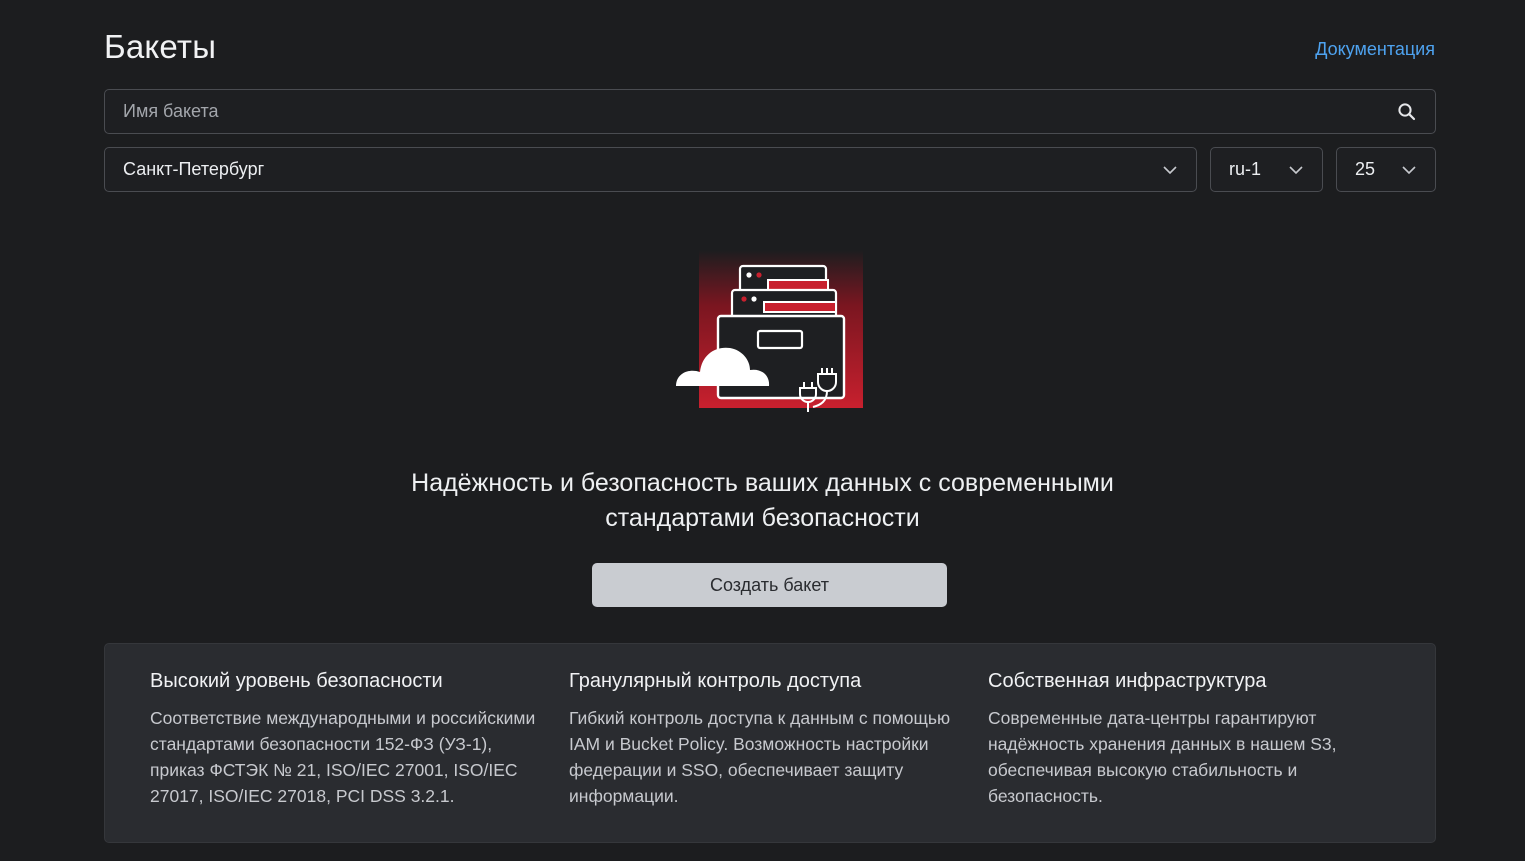 Image resolution: width=1525 pixels, height=861 pixels. What do you see at coordinates (160, 46) in the screenshot?
I see `page-title: Бакеты` at bounding box center [160, 46].